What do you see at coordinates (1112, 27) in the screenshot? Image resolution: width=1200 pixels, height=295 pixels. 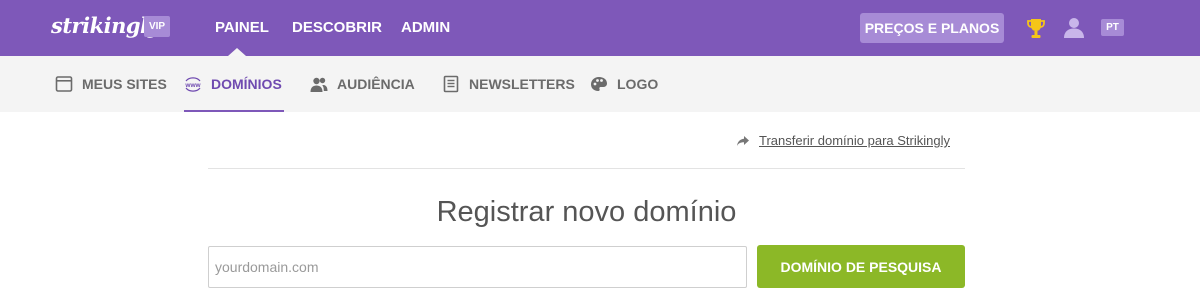 I see `language-selector: PT` at bounding box center [1112, 27].